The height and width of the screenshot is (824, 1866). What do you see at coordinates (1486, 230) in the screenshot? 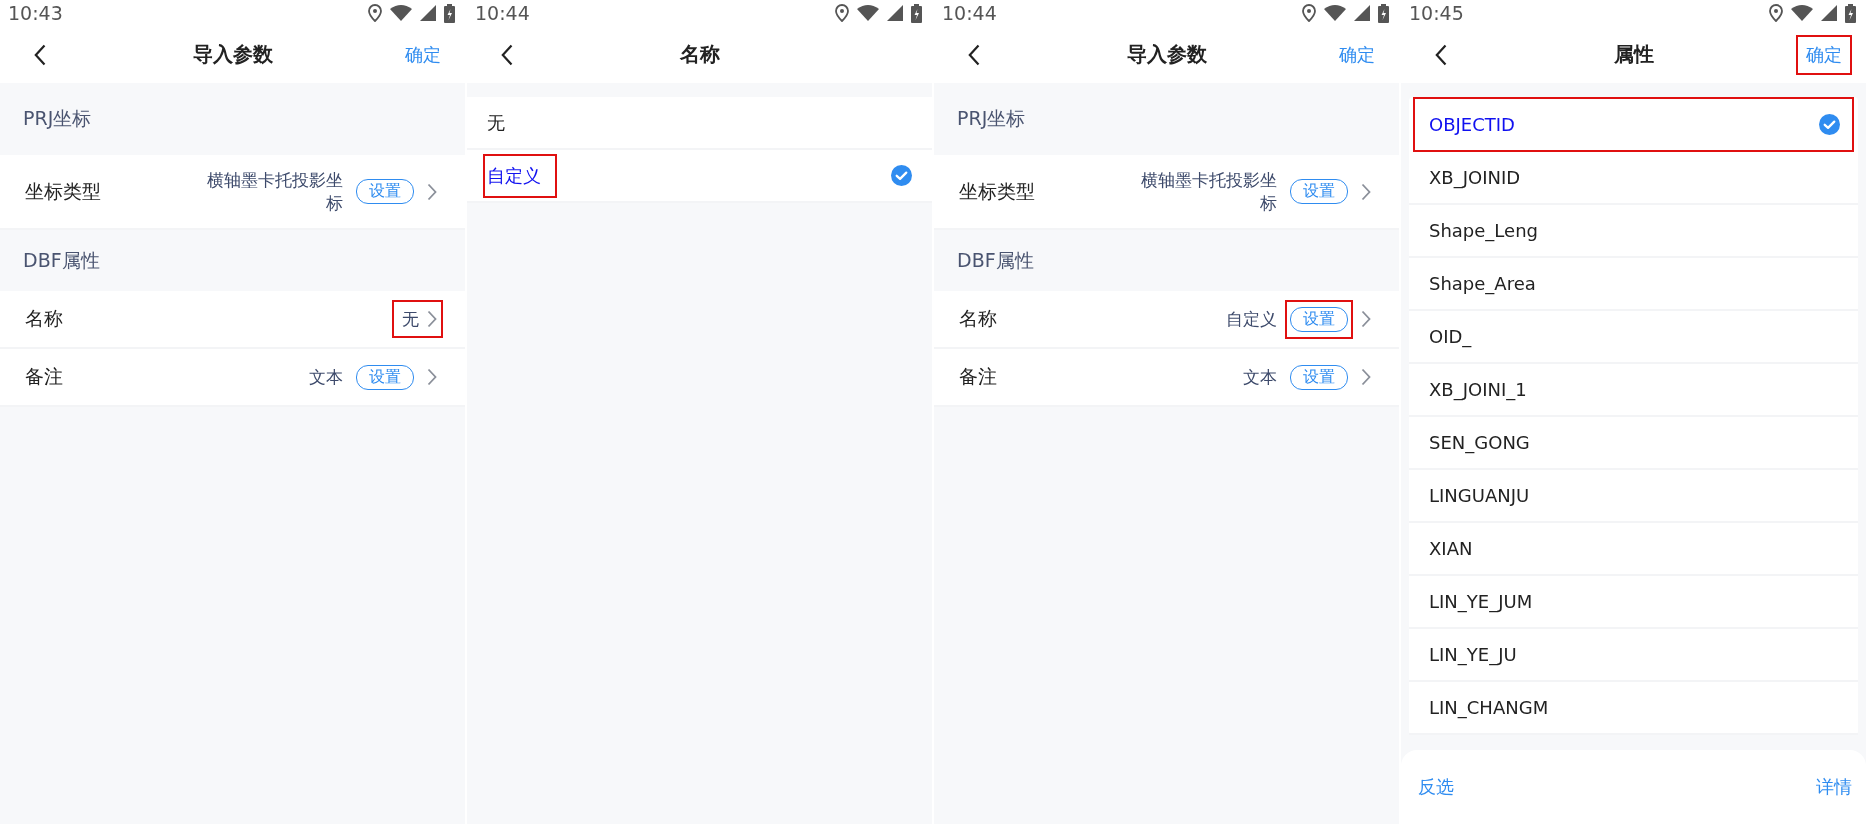
I see `option-item: Shape_Leng` at bounding box center [1486, 230].